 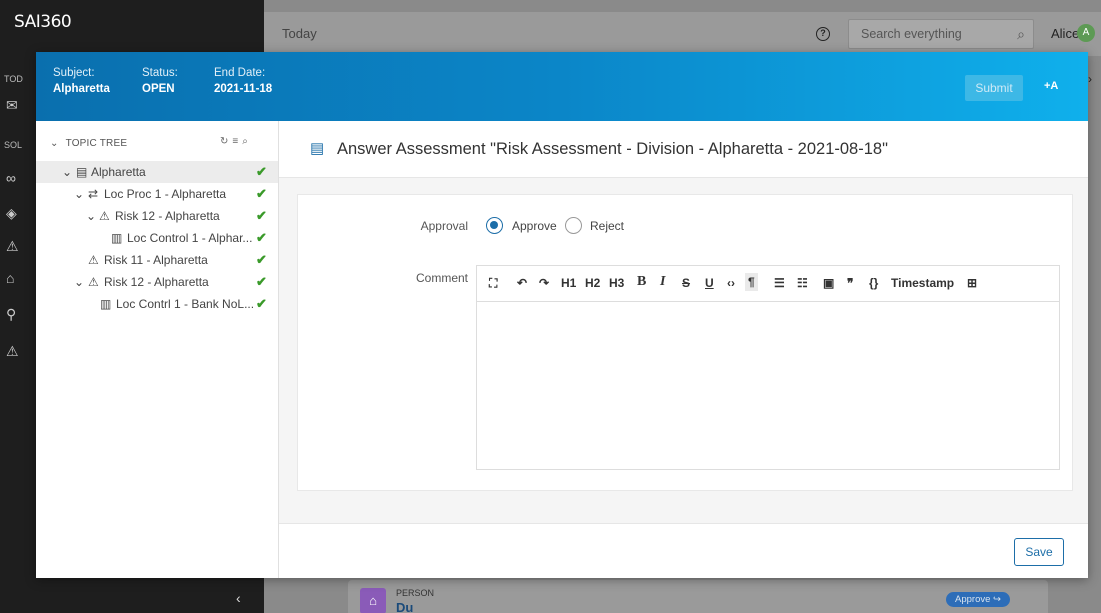 What do you see at coordinates (81, 89) in the screenshot?
I see `subject-value: Alpharetta` at bounding box center [81, 89].